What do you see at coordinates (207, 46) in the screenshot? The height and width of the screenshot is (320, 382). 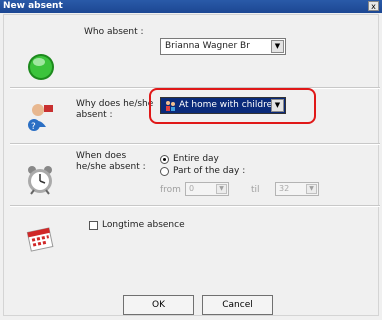 I see `who-absent-value: Brianna Wagner Br` at bounding box center [207, 46].